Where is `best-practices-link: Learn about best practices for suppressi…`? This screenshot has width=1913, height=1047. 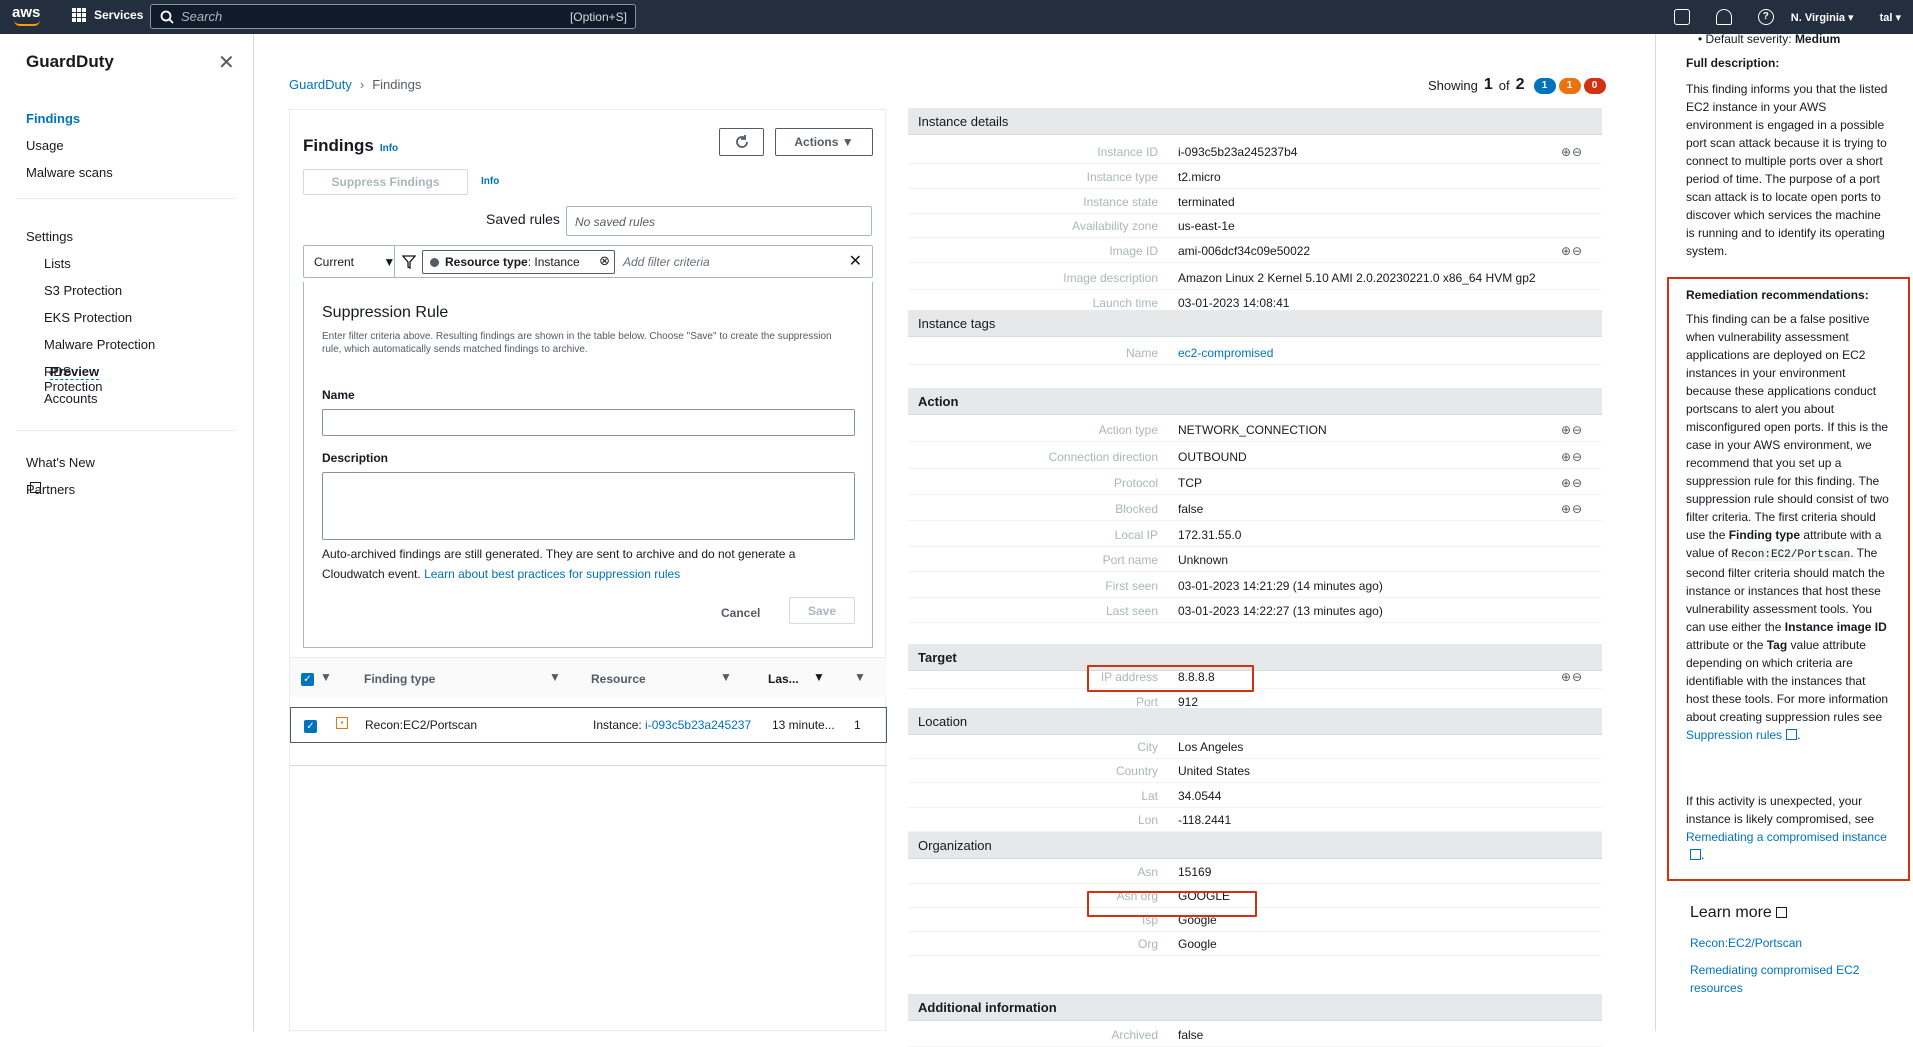 best-practices-link: Learn about best practices for suppressi… is located at coordinates (552, 574).